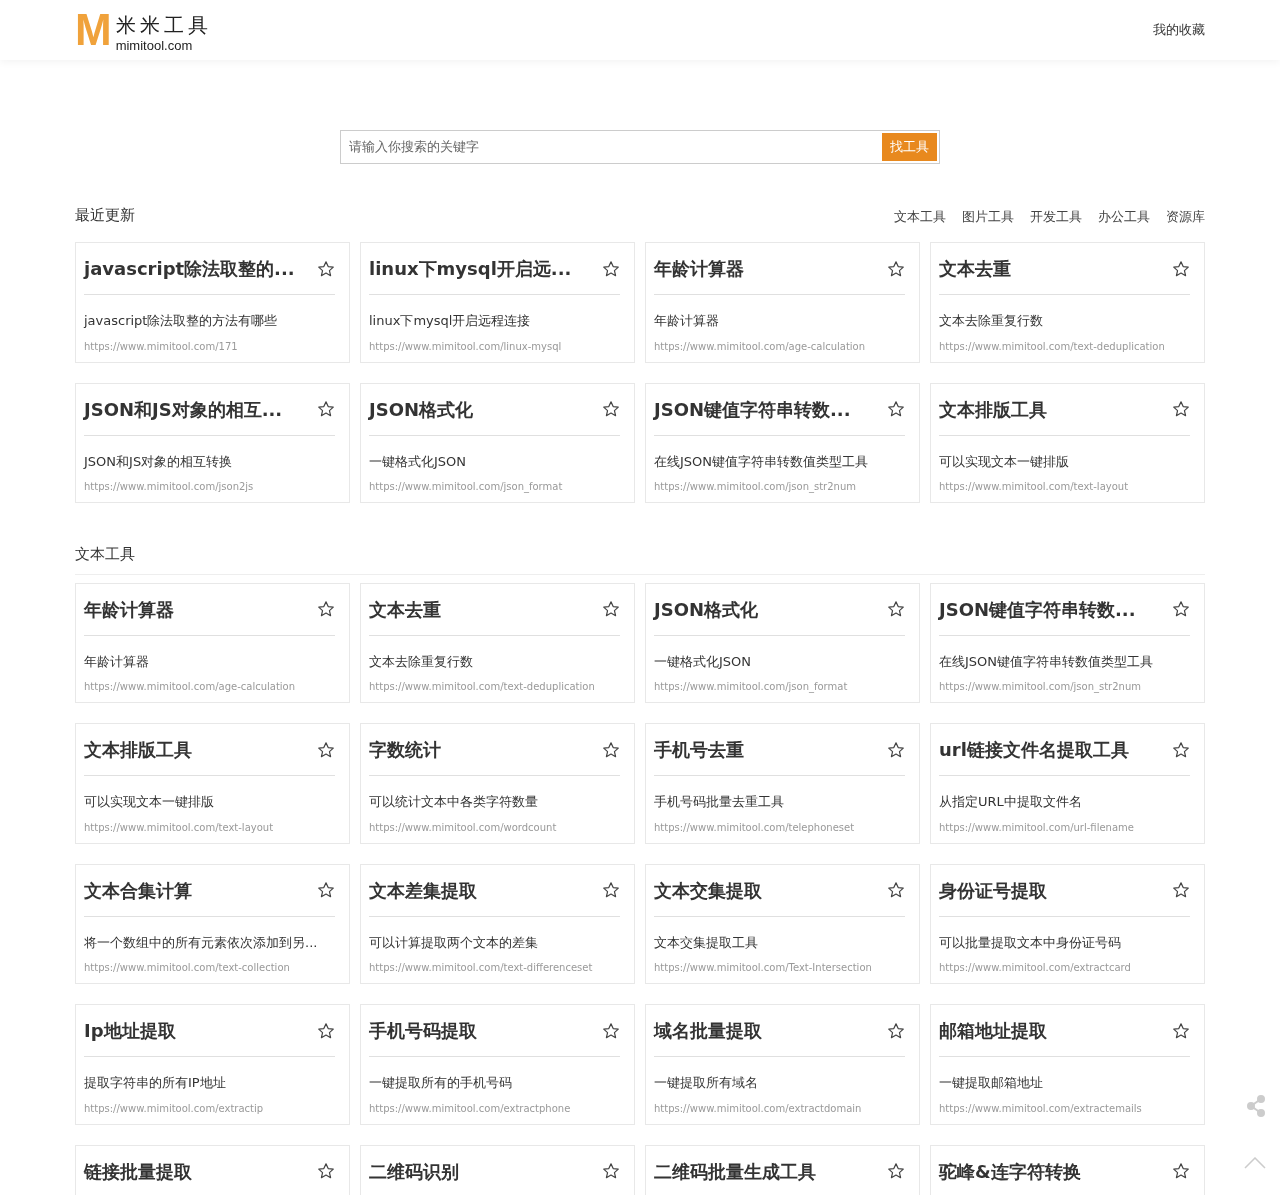  I want to click on logo-letter: M, so click(93, 30).